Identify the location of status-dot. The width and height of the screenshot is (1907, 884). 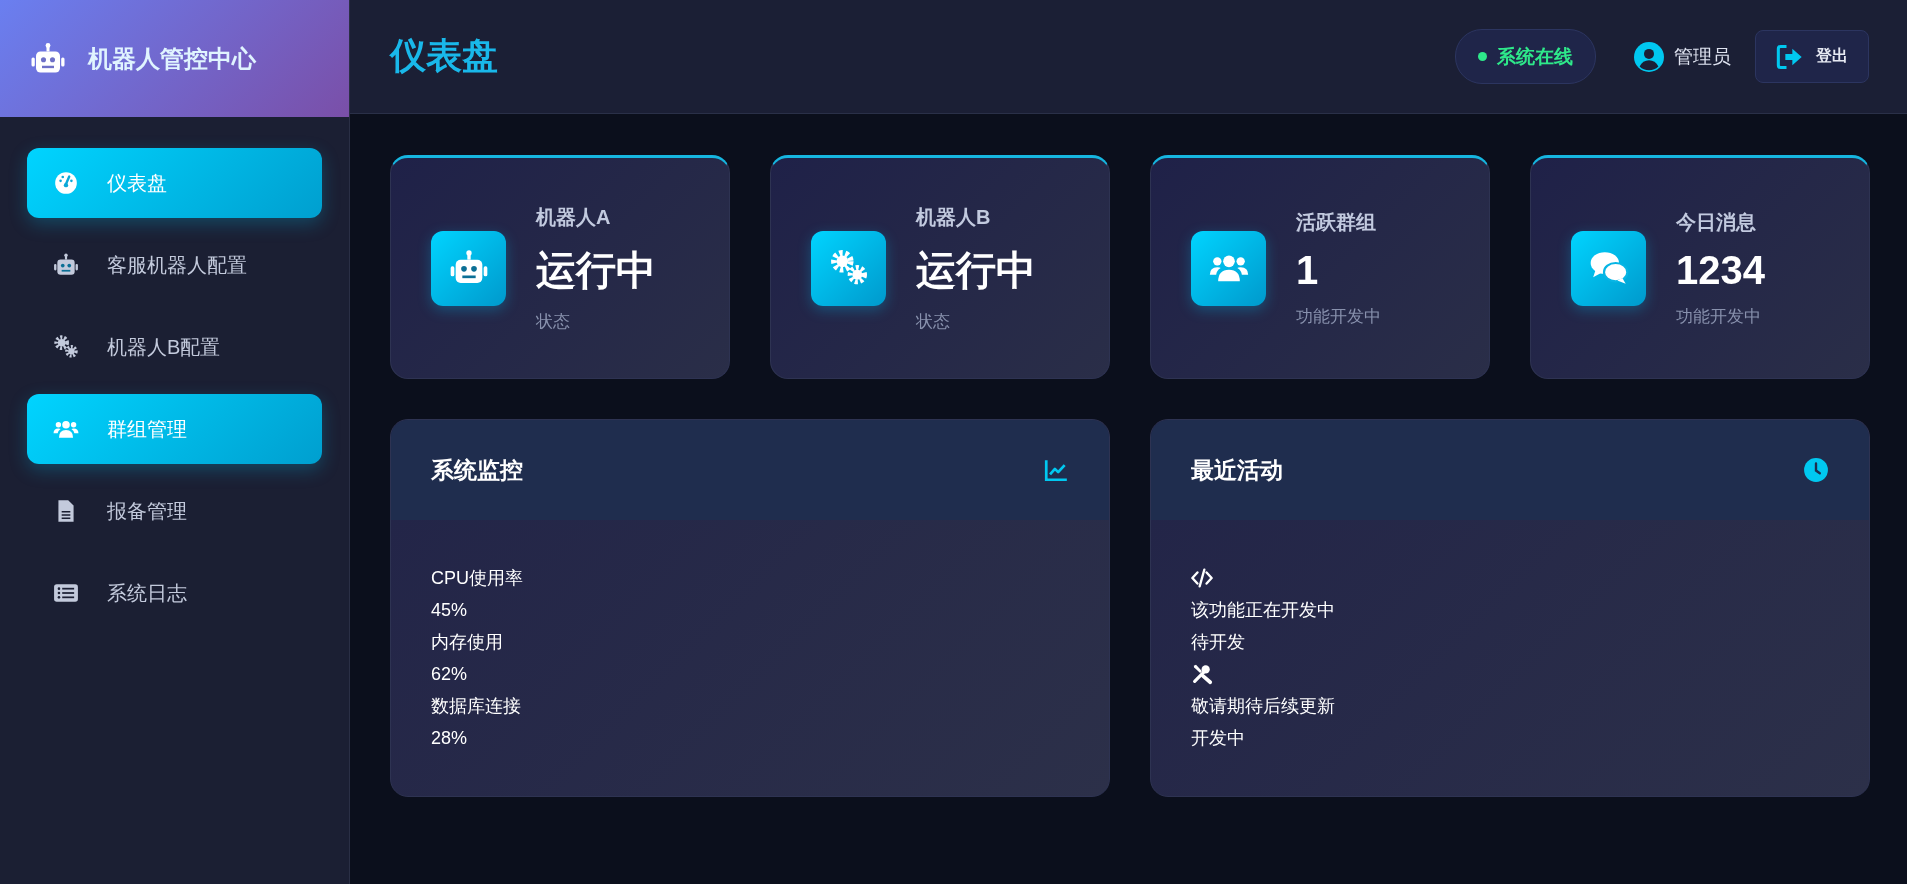
(1482, 56).